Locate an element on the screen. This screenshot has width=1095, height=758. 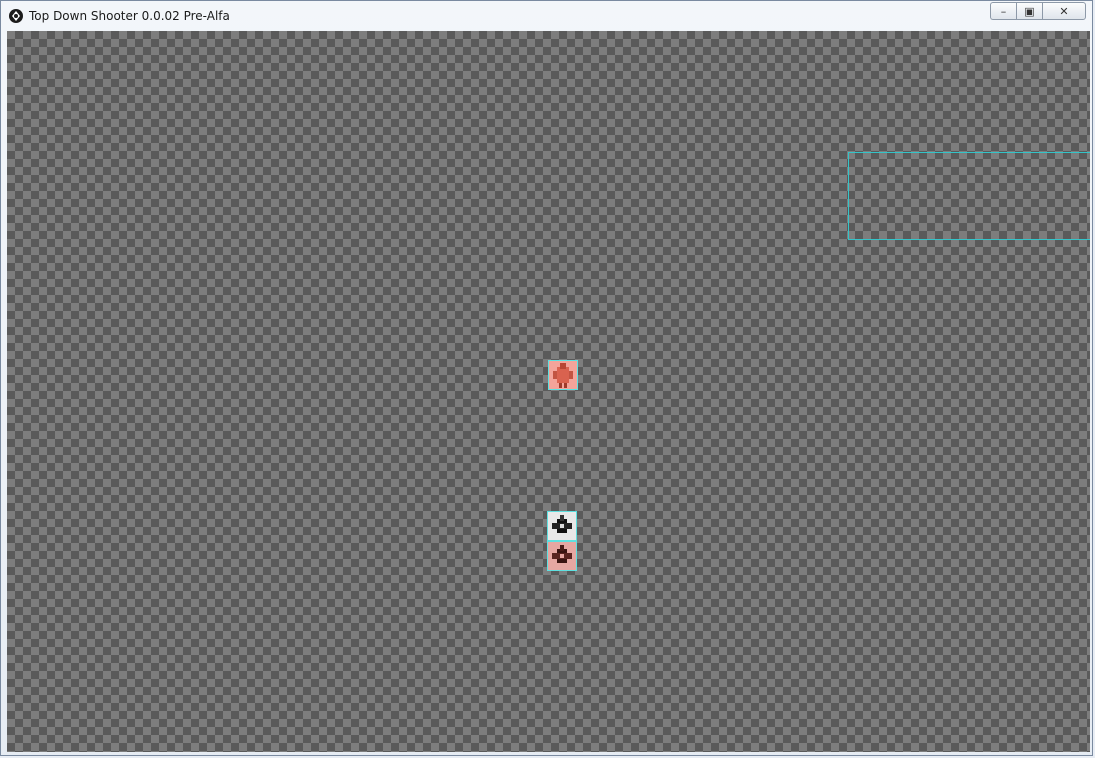
window-controls: – ▣ ✕ is located at coordinates (1038, 12).